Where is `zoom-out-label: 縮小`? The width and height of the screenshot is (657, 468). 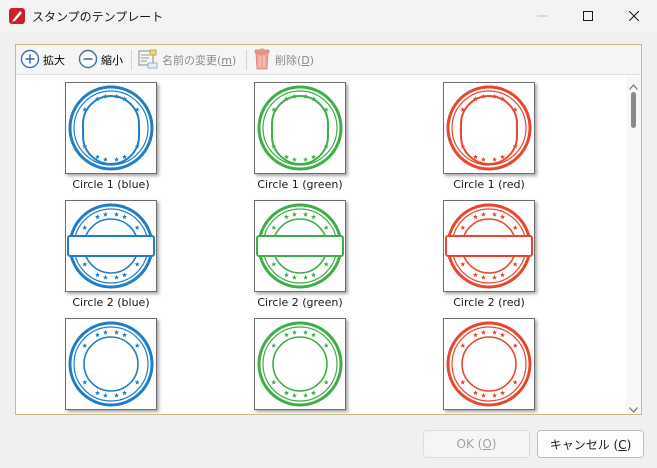 zoom-out-label: 縮小 is located at coordinates (112, 60).